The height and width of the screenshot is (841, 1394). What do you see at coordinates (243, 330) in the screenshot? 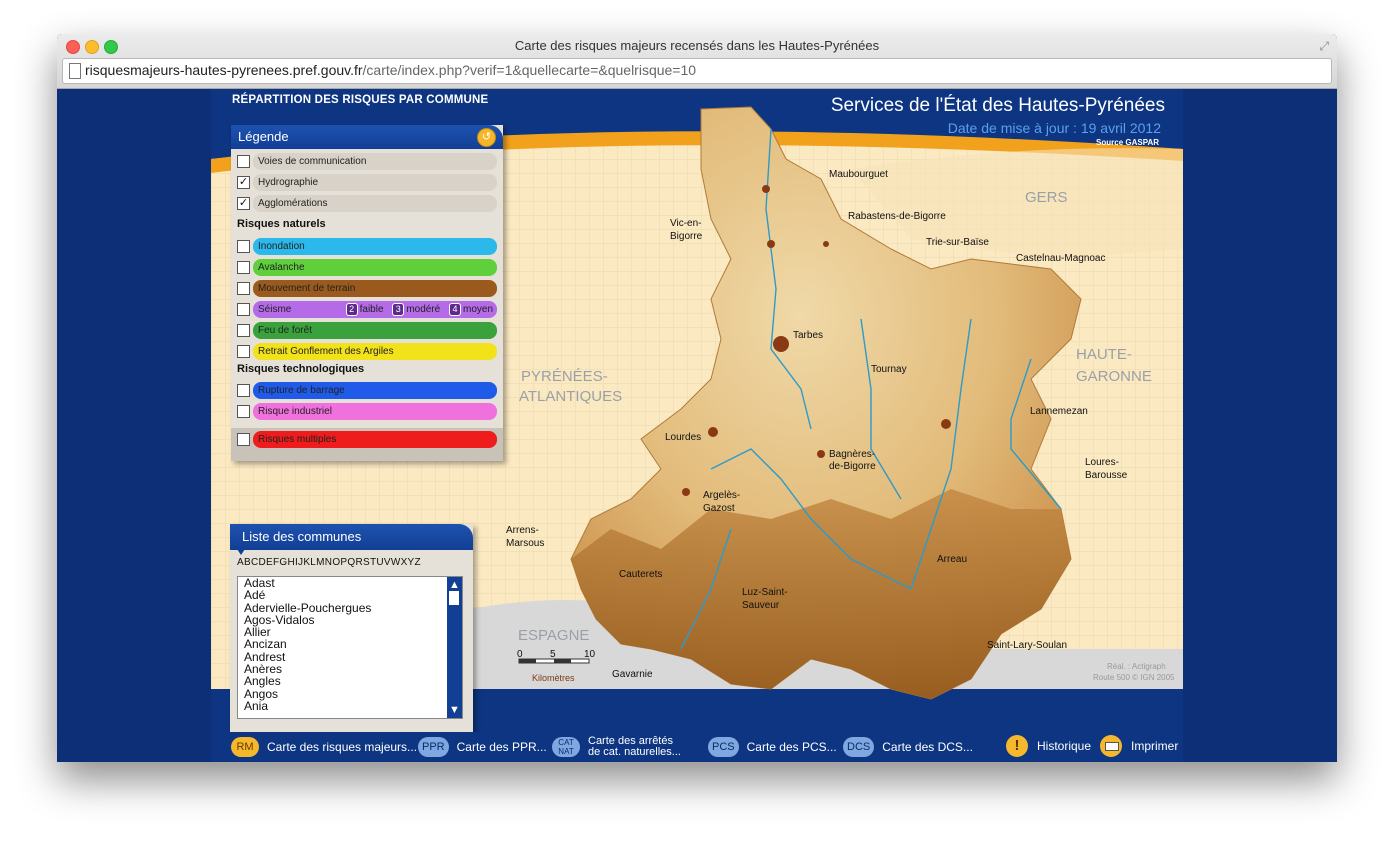
I see `risk-checkbox-feu` at bounding box center [243, 330].